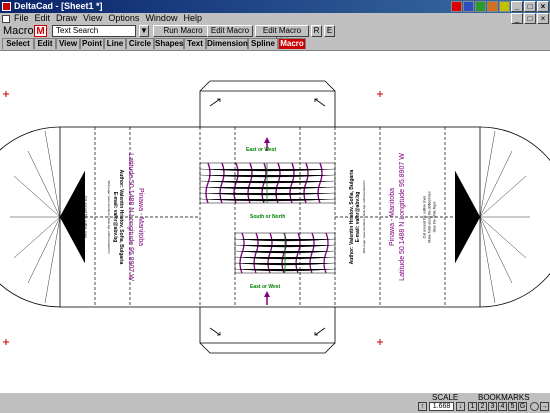 This screenshot has width=550, height=413. What do you see at coordinates (512, 406) in the screenshot?
I see `bookmark-5: 5` at bounding box center [512, 406].